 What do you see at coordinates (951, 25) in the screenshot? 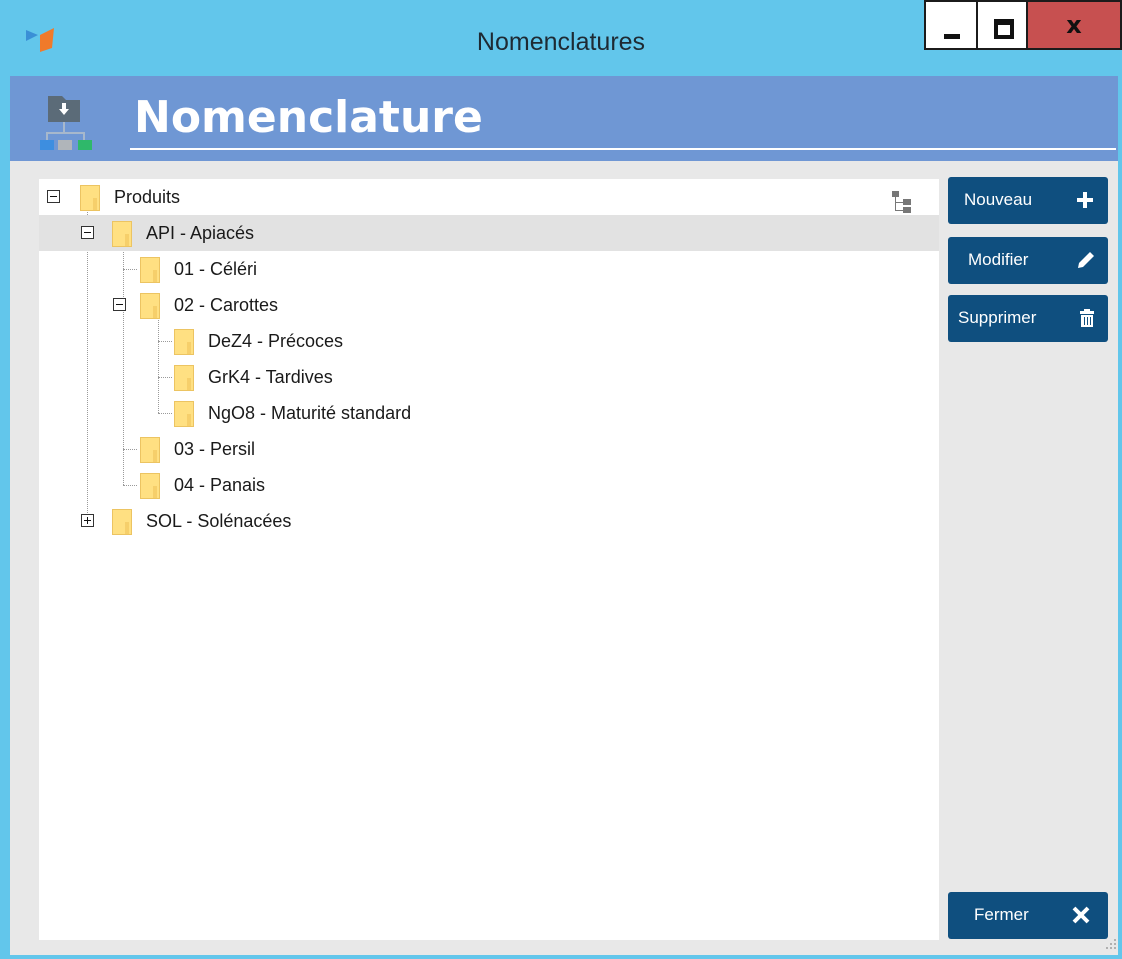
I see `minimize-button` at bounding box center [951, 25].